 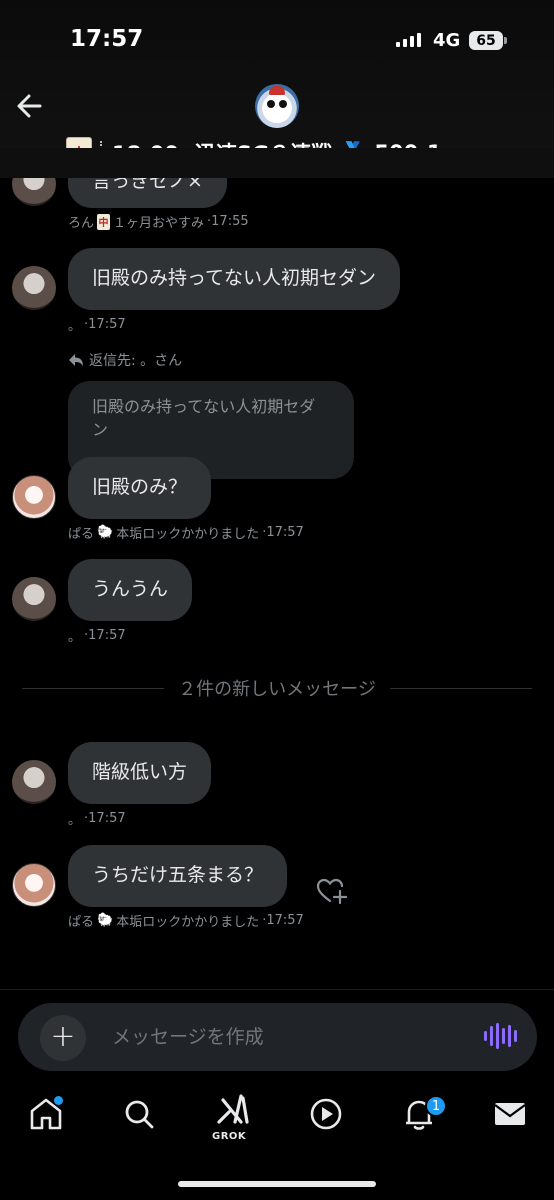 What do you see at coordinates (81, 223) in the screenshot?
I see `sender-name: ろん` at bounding box center [81, 223].